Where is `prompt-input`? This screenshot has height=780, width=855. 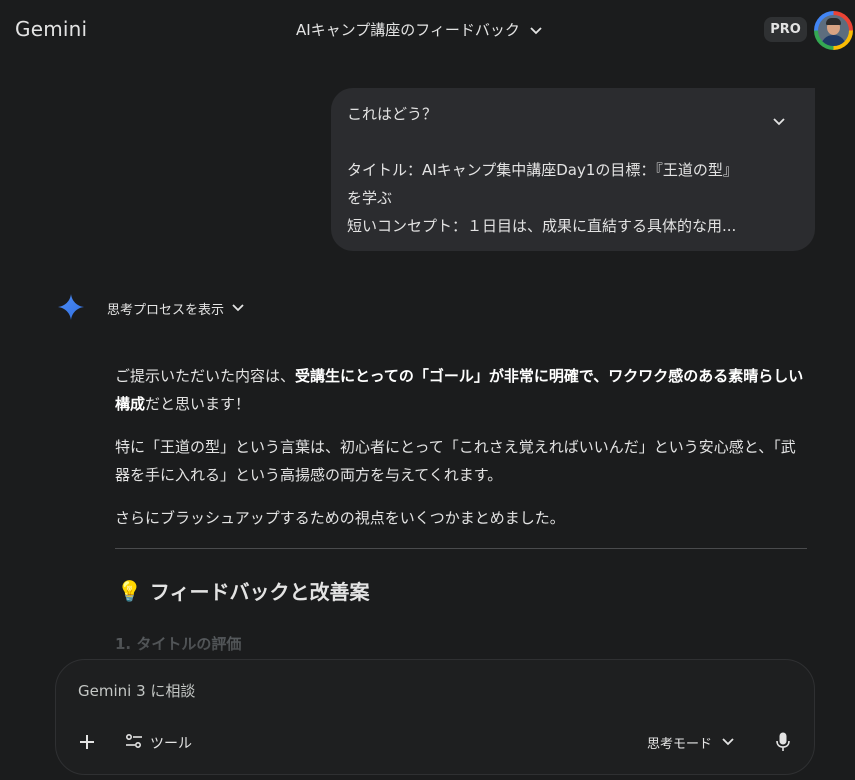 prompt-input is located at coordinates (428, 691).